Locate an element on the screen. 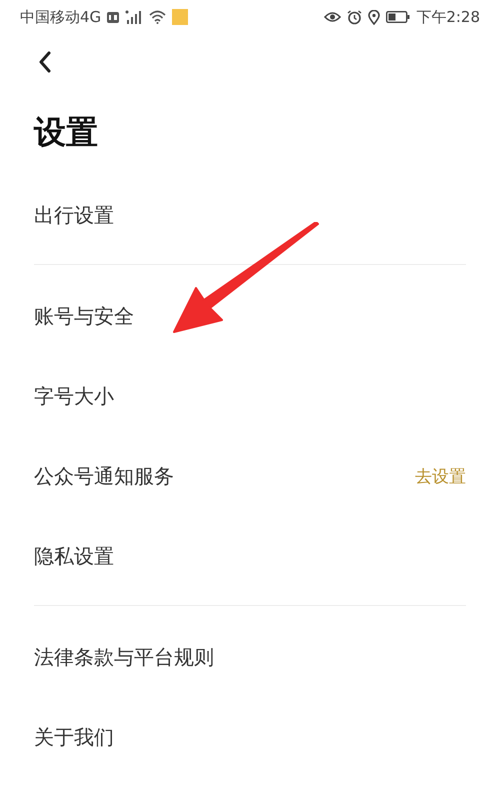  battery-icon is located at coordinates (398, 17).